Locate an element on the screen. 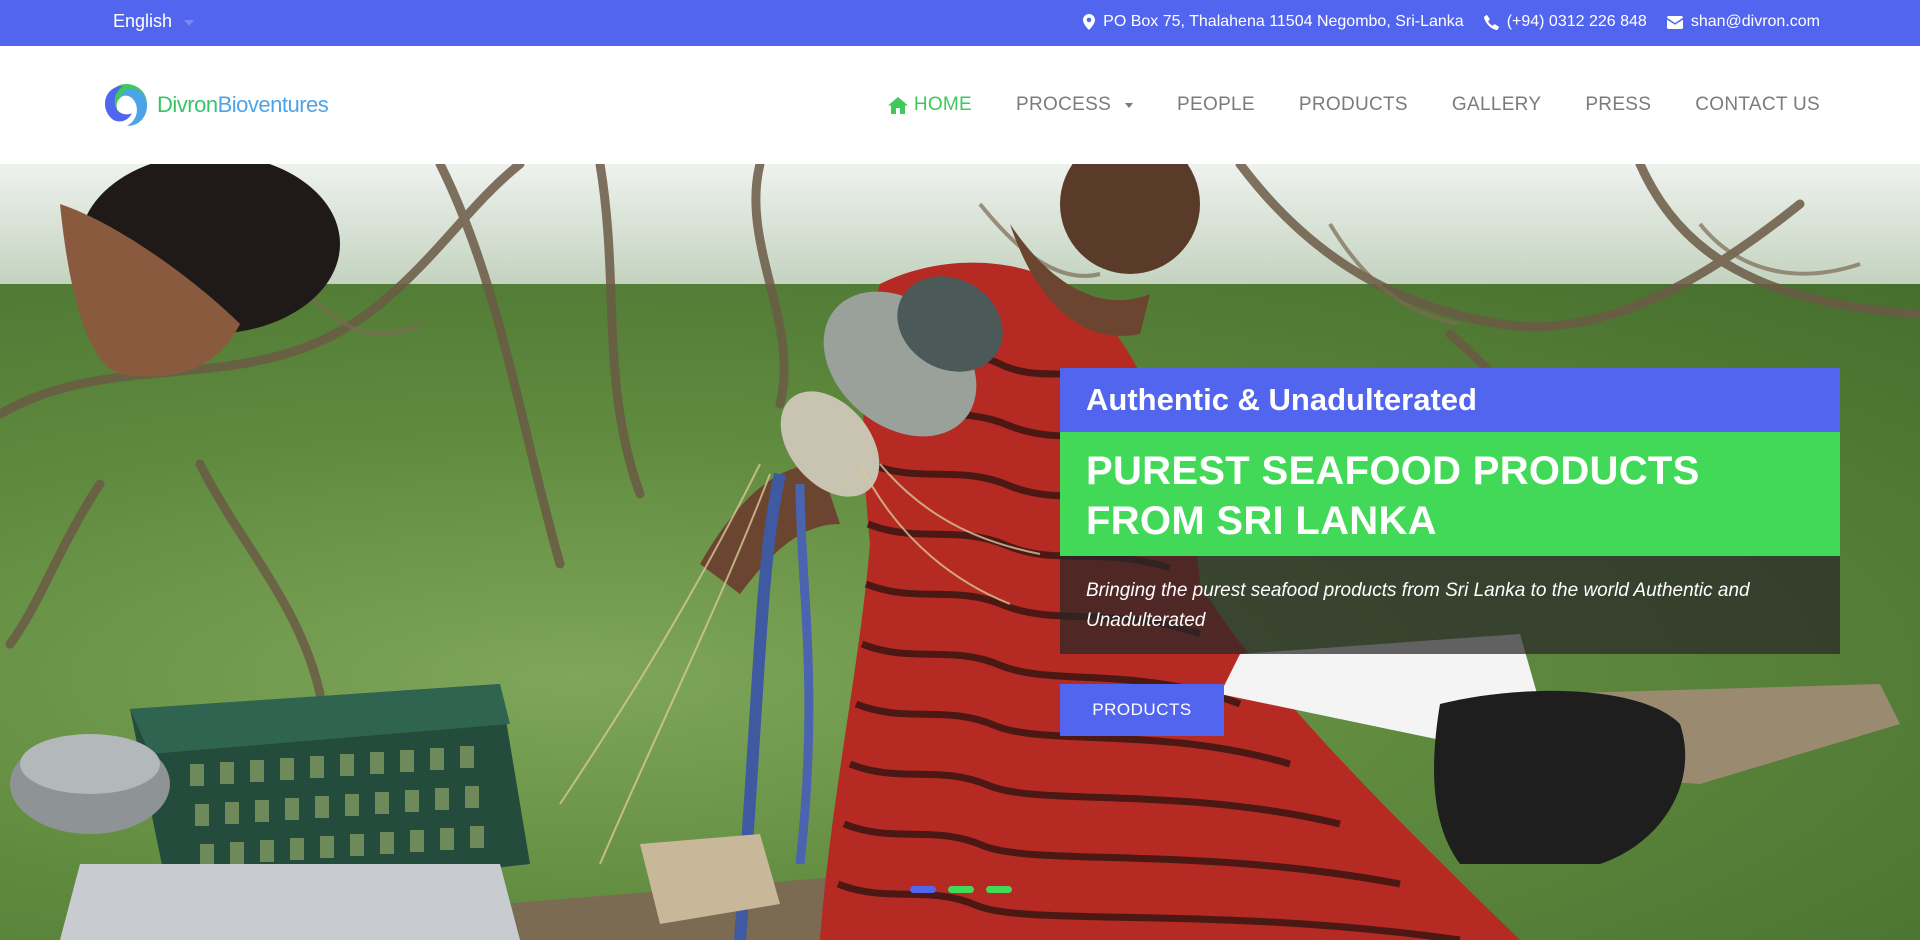  nav-item-home: HOME is located at coordinates (930, 105).